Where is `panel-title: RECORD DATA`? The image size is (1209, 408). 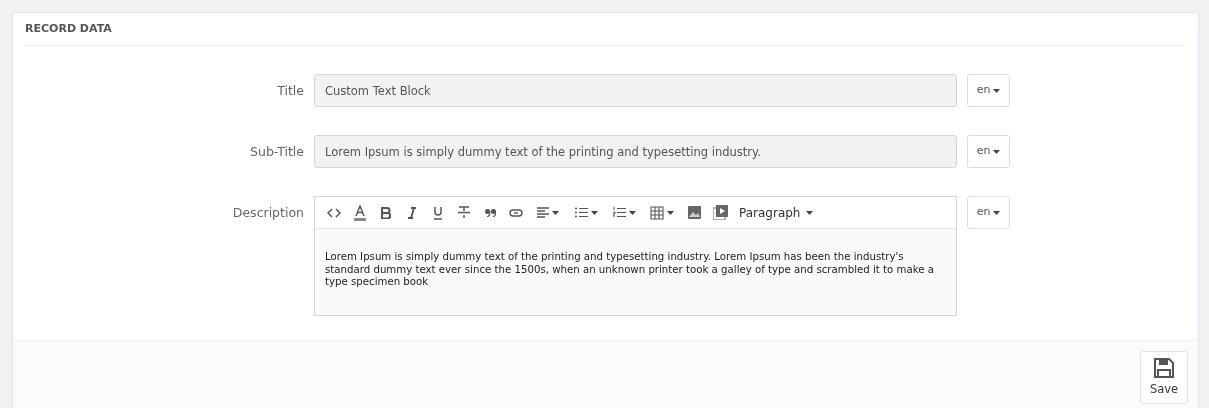
panel-title: RECORD DATA is located at coordinates (68, 28).